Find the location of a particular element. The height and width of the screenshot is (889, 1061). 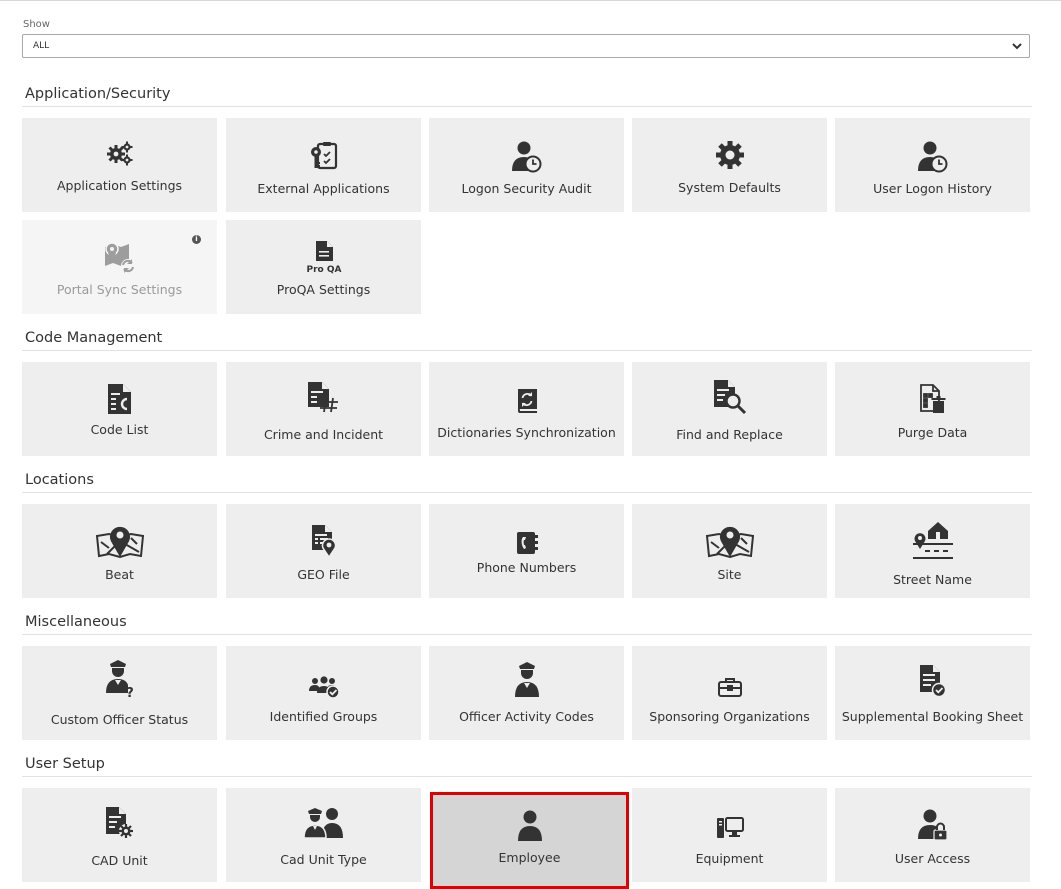

tile-application-settings: Application Settings is located at coordinates (119, 165).